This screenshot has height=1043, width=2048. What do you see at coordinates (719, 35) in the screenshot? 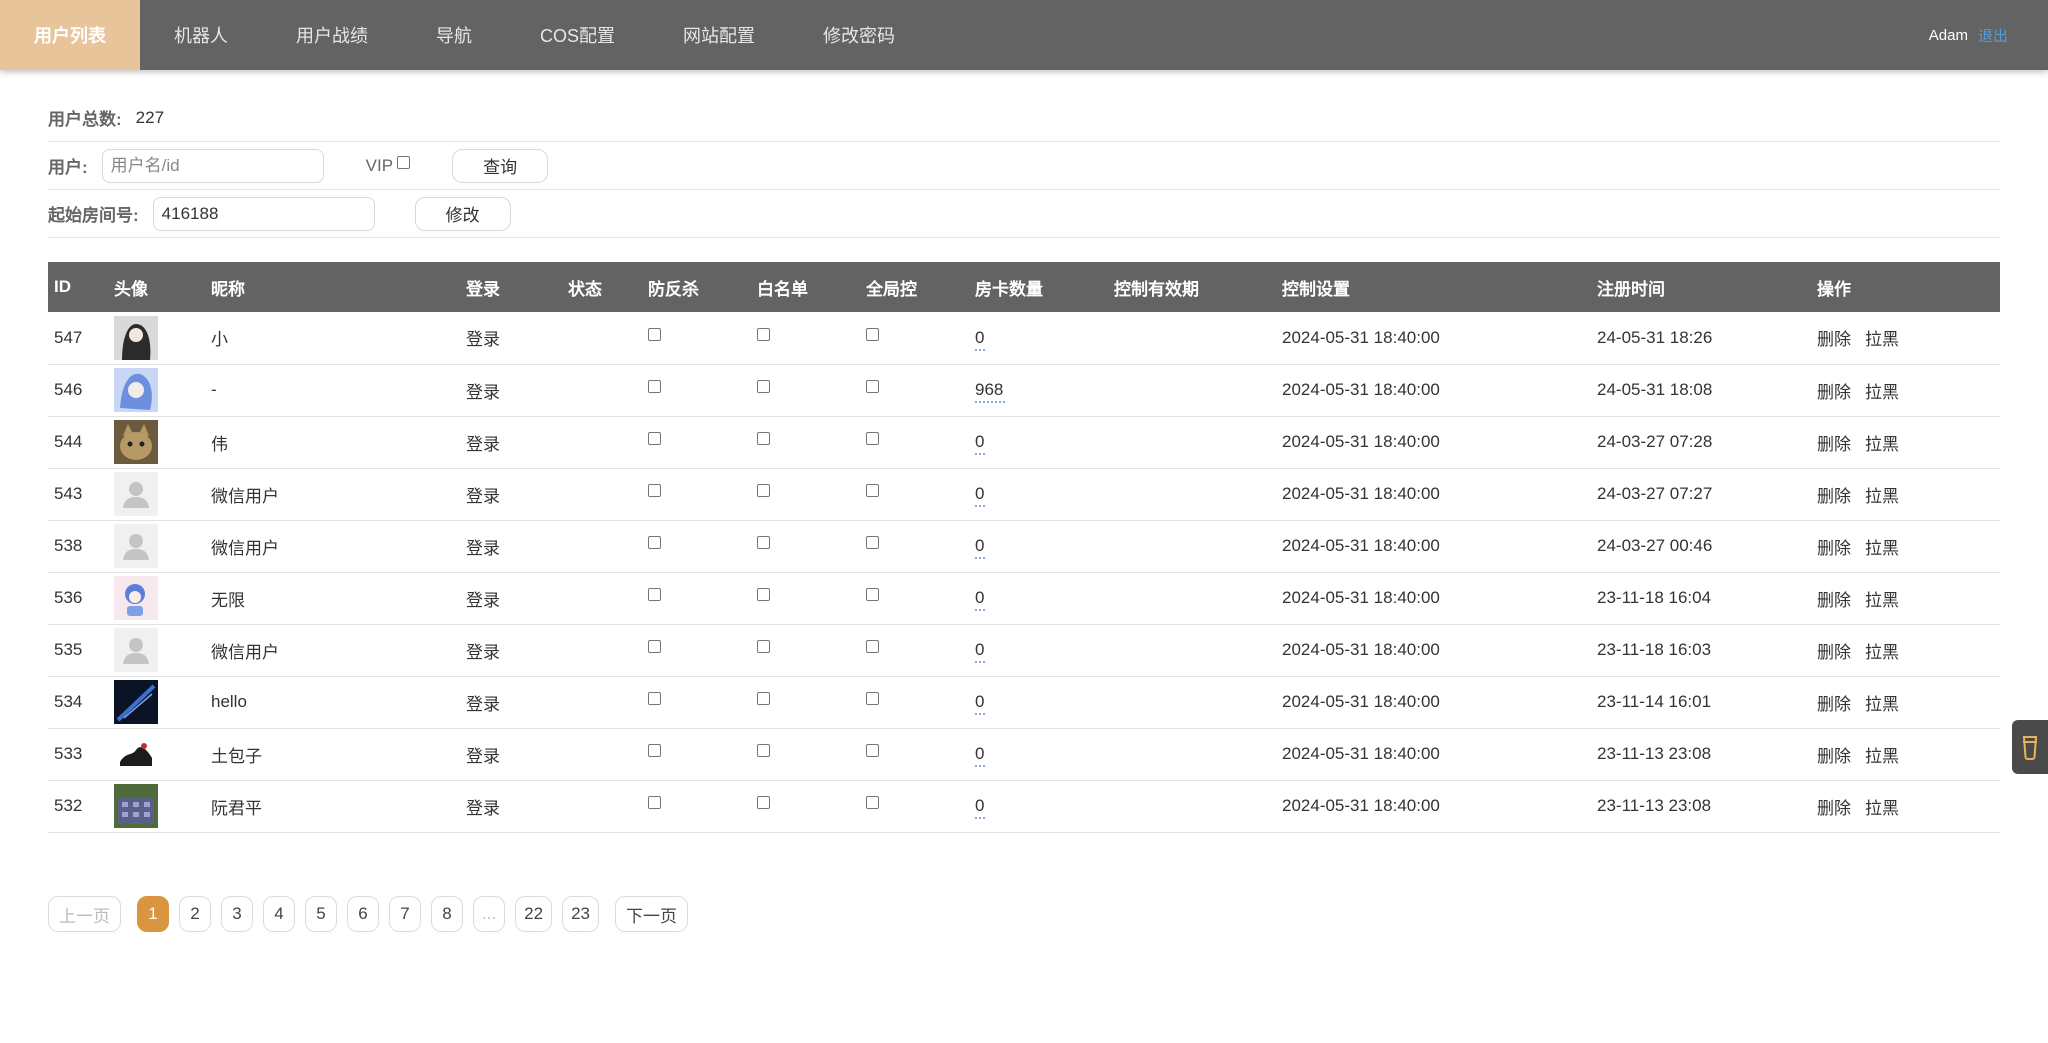
I see `nav-item-5: 网站配置` at bounding box center [719, 35].